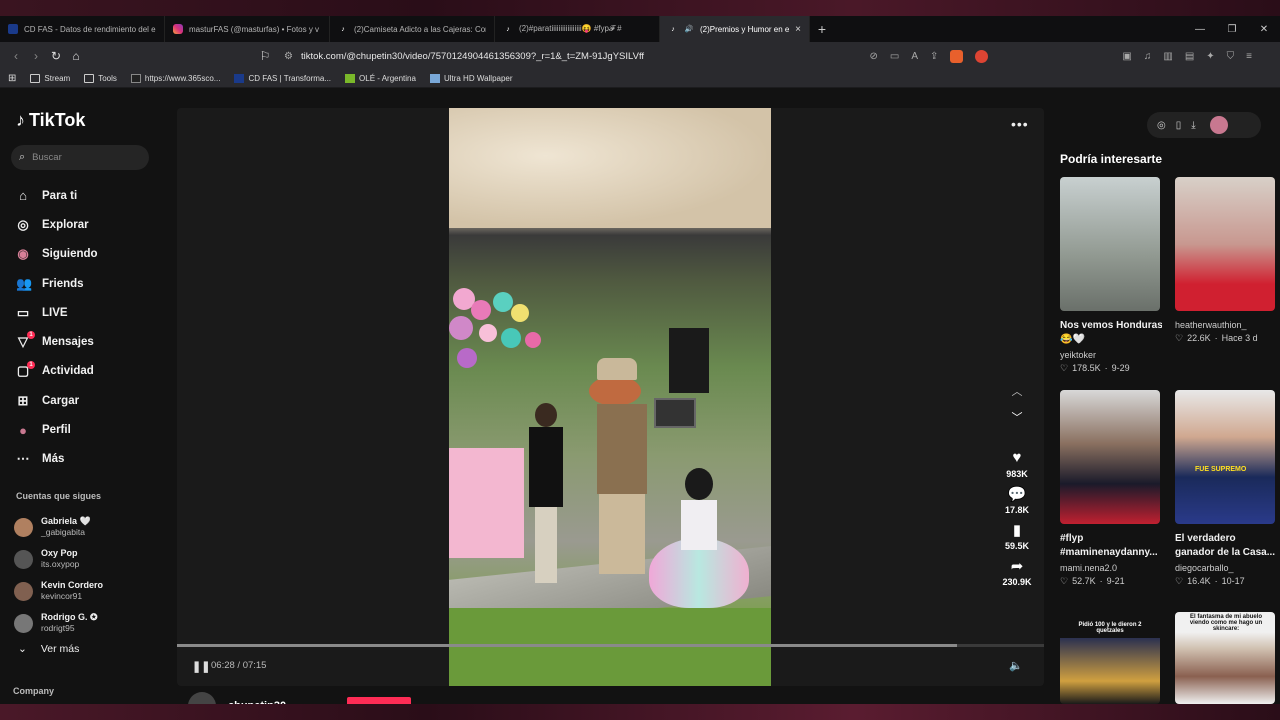 The height and width of the screenshot is (720, 1280). Describe the element at coordinates (798, 29) in the screenshot. I see `close-tab-icon: ×` at that location.